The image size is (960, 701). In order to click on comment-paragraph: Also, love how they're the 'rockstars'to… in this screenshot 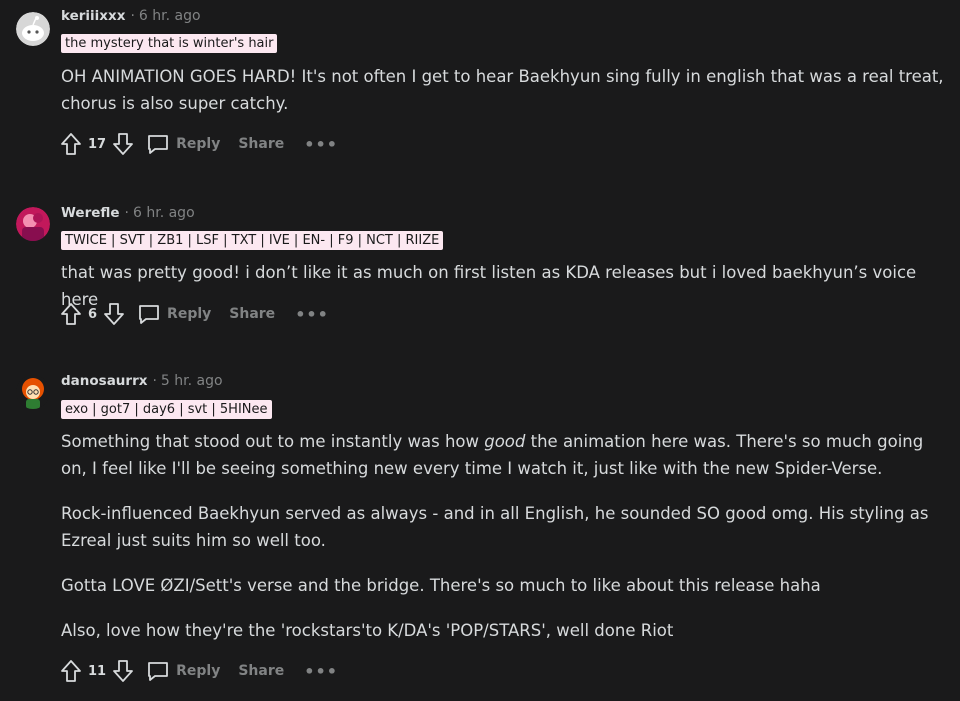, I will do `click(367, 630)`.